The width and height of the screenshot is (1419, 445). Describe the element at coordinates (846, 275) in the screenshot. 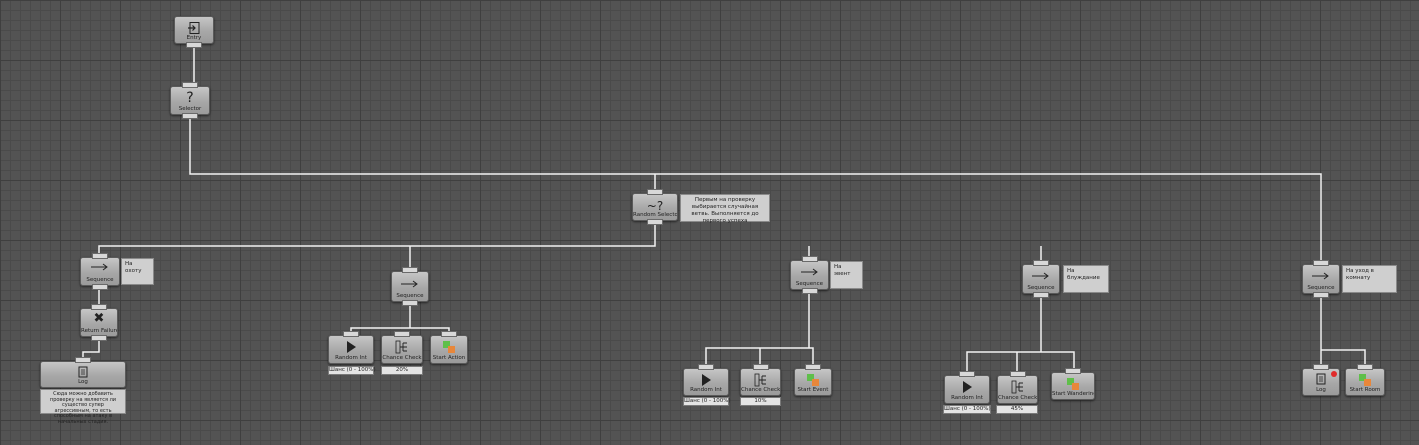

I see `sequence-event-comment: На эвент` at that location.